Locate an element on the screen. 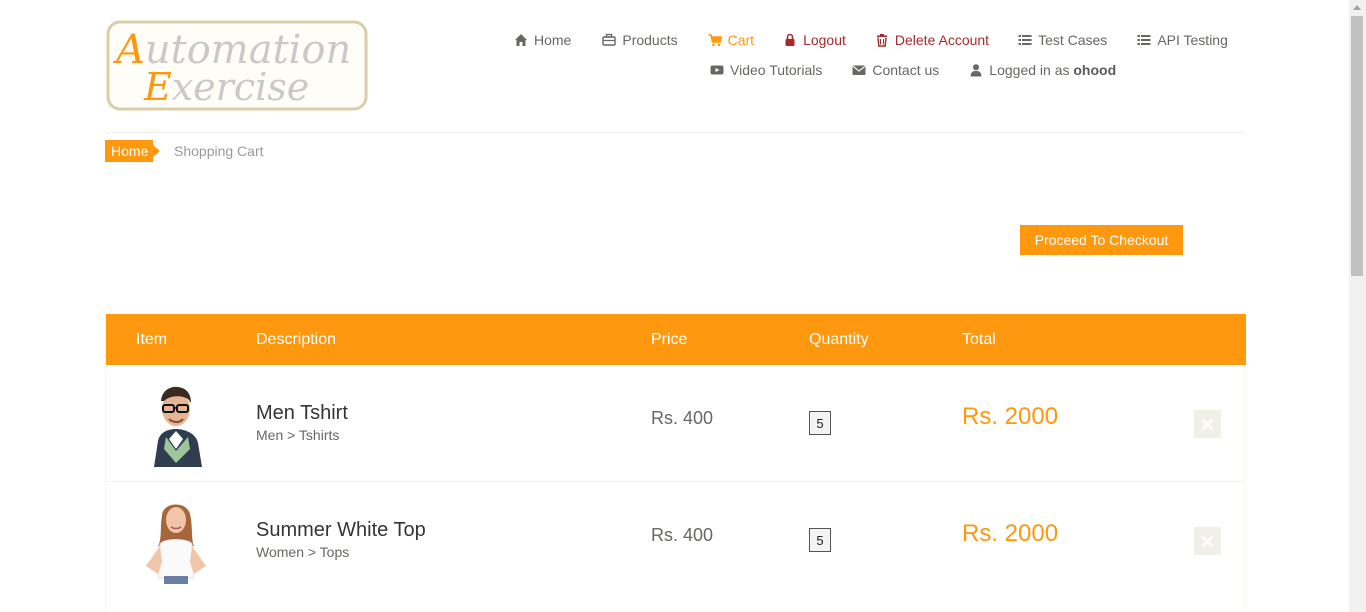 Image resolution: width=1366 pixels, height=612 pixels. header-divider is located at coordinates (675, 132).